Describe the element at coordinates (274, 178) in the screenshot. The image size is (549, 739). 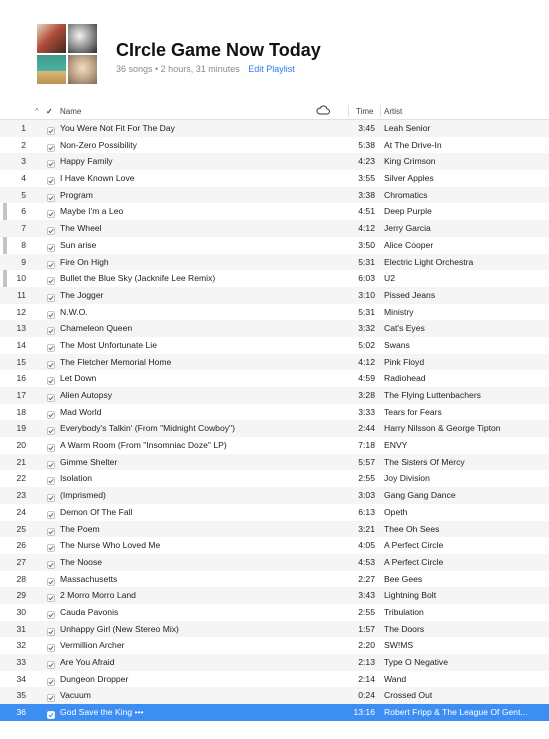
I see `track-row: 4 I Have Known Love 3:55 Silver Apples` at that location.